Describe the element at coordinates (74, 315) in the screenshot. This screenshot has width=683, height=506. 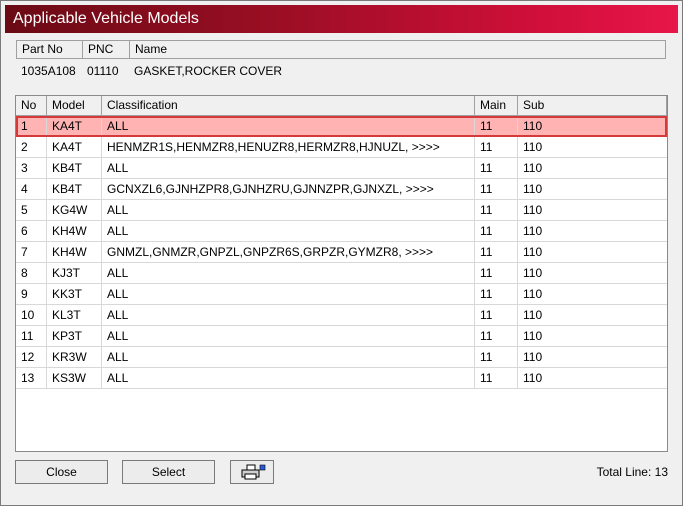
I see `cell-model: KL3T` at that location.